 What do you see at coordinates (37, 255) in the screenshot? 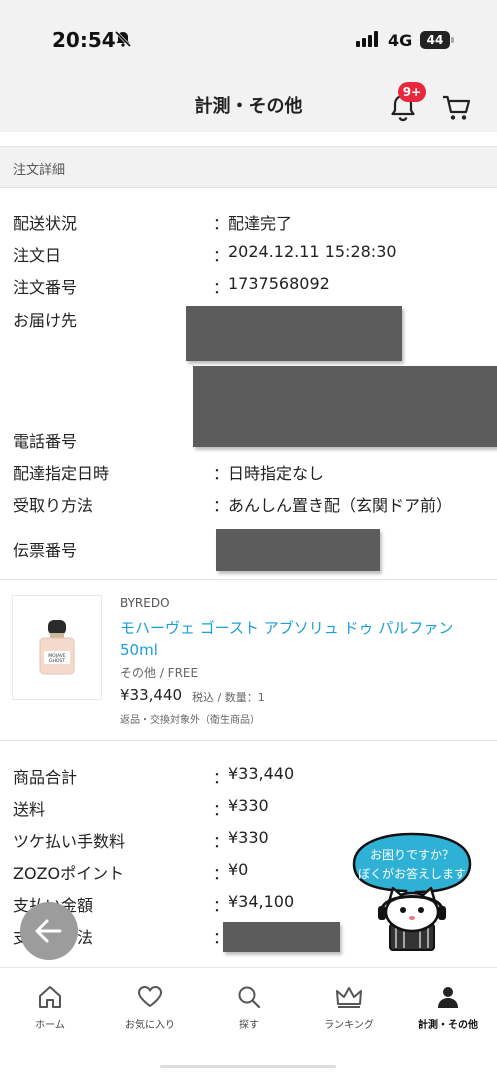
I see `order-date-label: 注文日` at bounding box center [37, 255].